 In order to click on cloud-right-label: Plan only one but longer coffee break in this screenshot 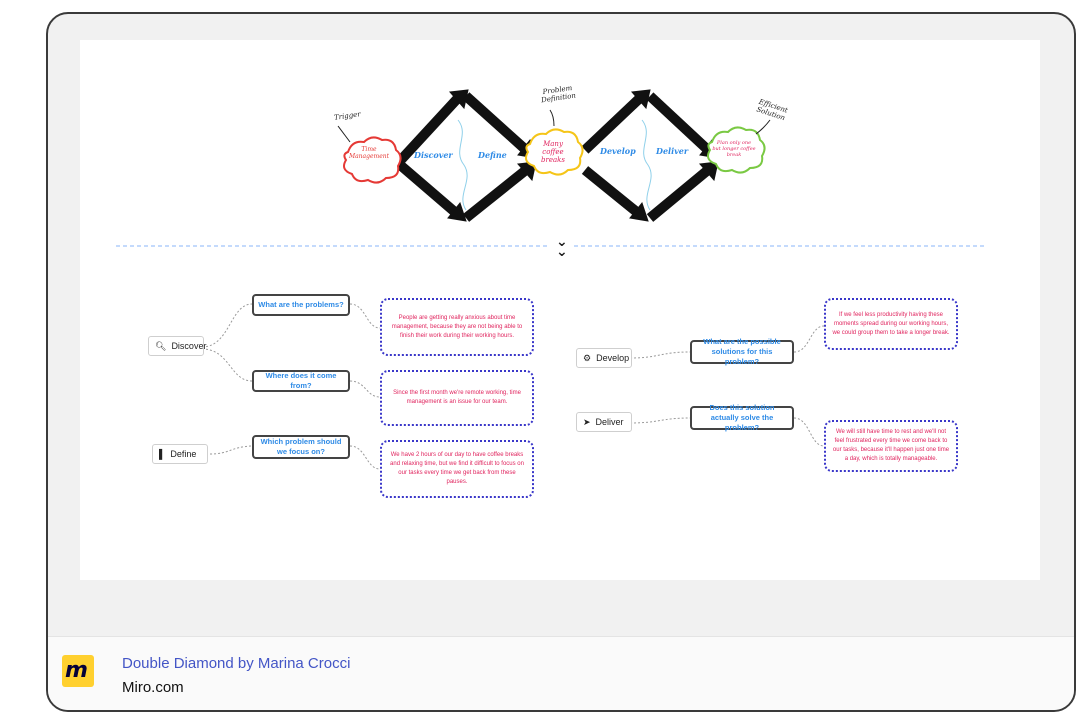, I will do `click(734, 149)`.